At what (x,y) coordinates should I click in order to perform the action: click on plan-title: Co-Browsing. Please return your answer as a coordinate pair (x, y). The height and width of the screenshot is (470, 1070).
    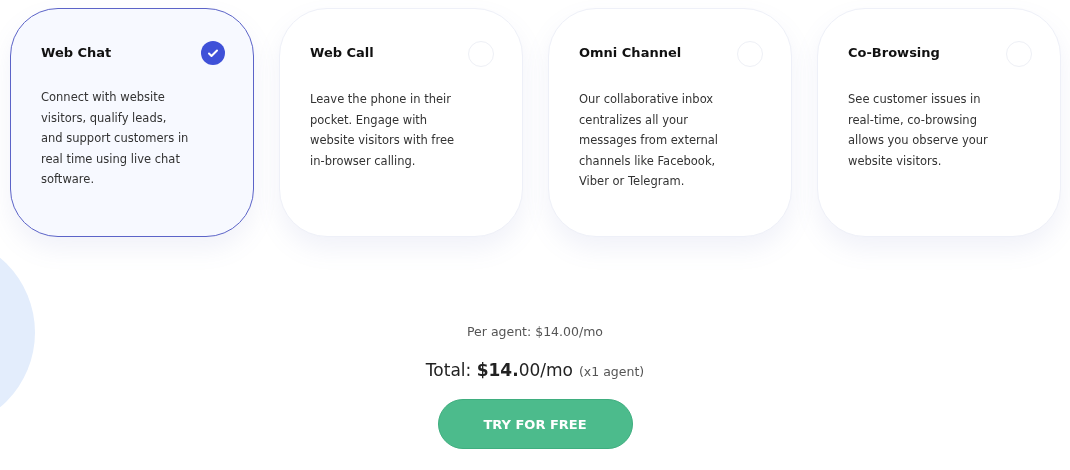
    Looking at the image, I should click on (894, 53).